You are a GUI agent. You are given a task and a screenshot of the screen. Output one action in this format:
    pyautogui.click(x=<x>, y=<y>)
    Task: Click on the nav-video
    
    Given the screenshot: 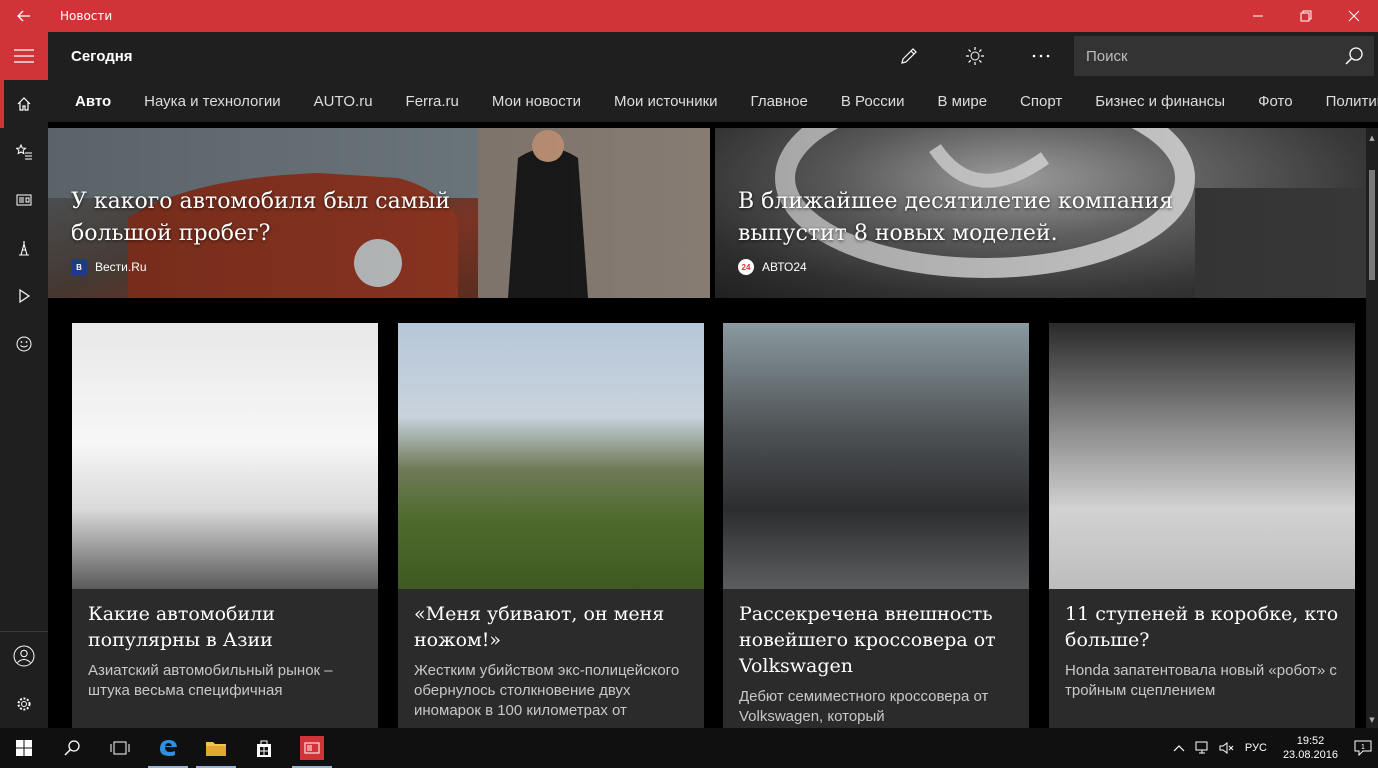 What is the action you would take?
    pyautogui.click(x=24, y=296)
    